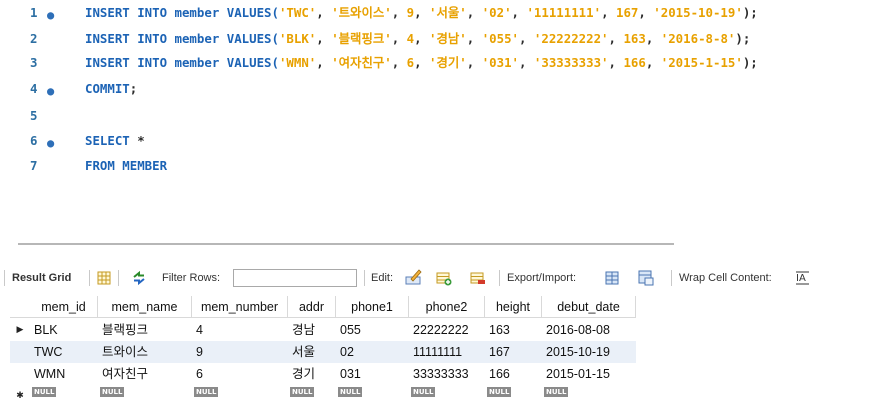 The image size is (882, 417). What do you see at coordinates (410, 62) in the screenshot?
I see `code-token: 6` at bounding box center [410, 62].